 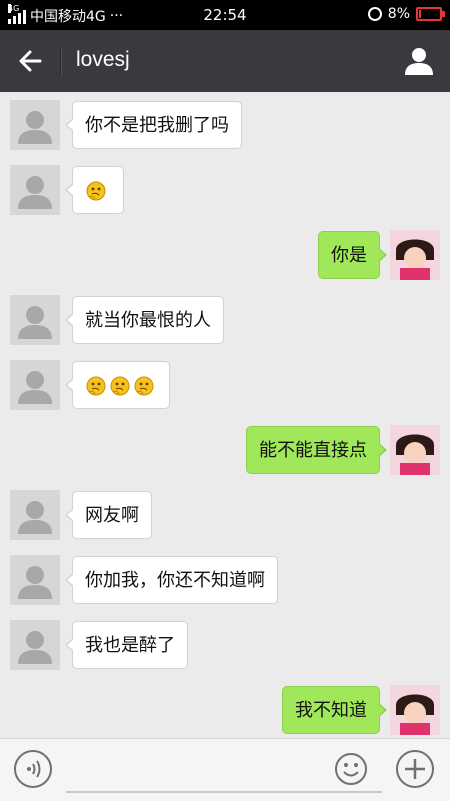 What do you see at coordinates (61, 61) in the screenshot?
I see `header-divider` at bounding box center [61, 61].